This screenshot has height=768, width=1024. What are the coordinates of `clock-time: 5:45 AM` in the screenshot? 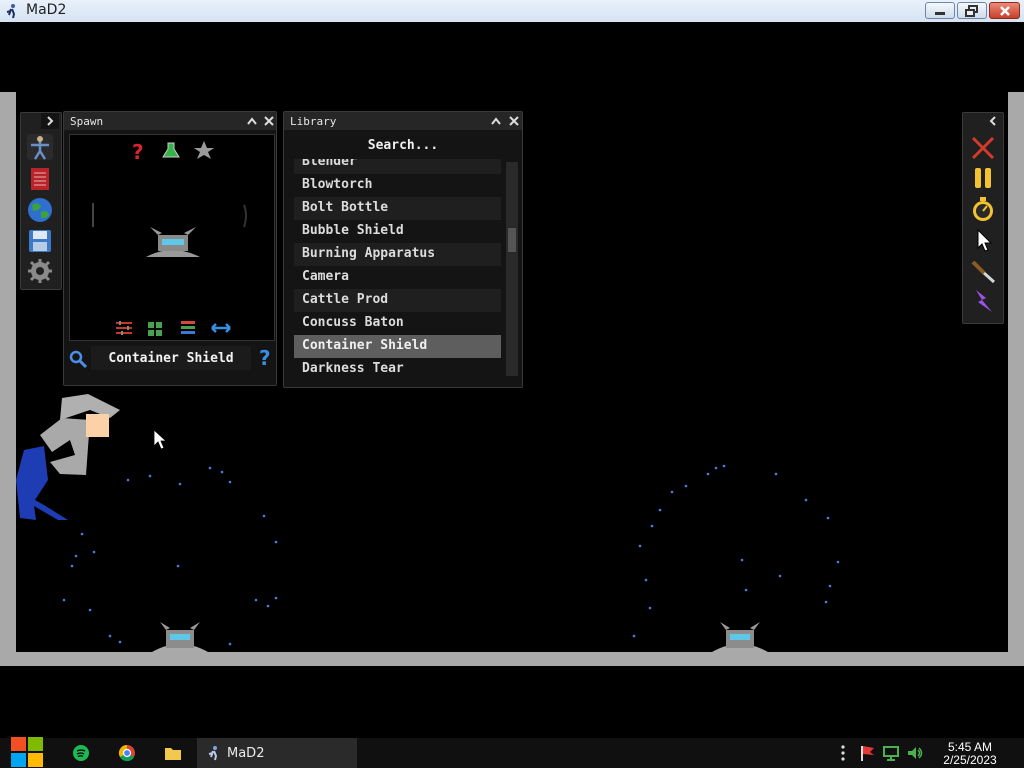 It's located at (970, 747).